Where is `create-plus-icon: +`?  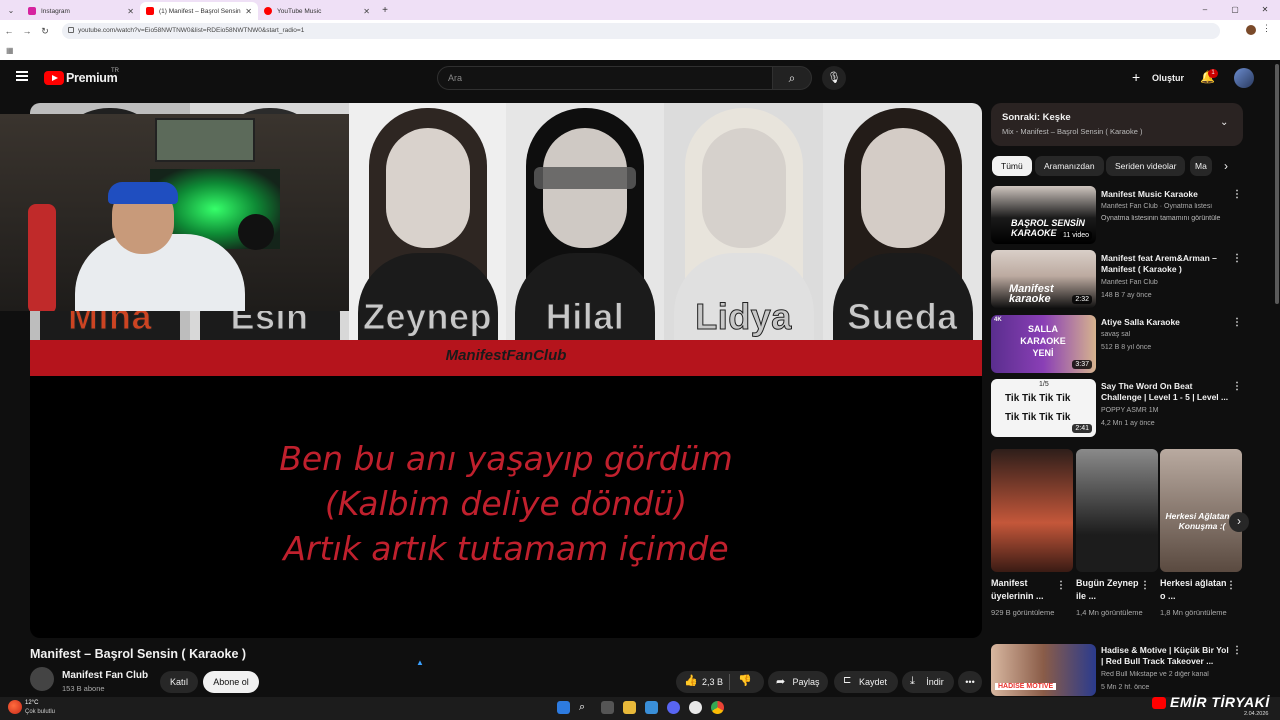
create-plus-icon: + is located at coordinates (1136, 77).